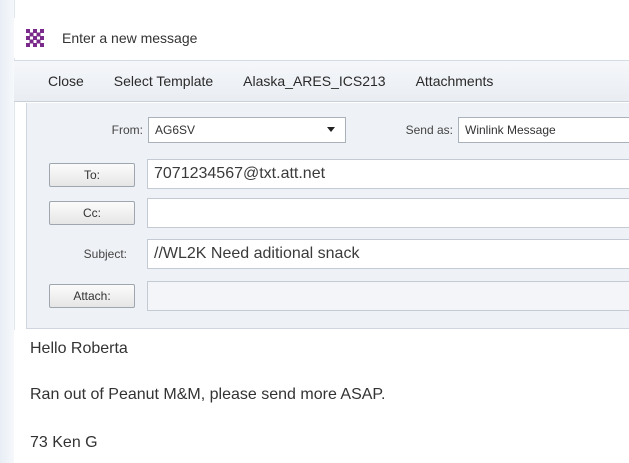 The width and height of the screenshot is (629, 463). Describe the element at coordinates (175, 130) in the screenshot. I see `from-select-value: AG6SV` at that location.